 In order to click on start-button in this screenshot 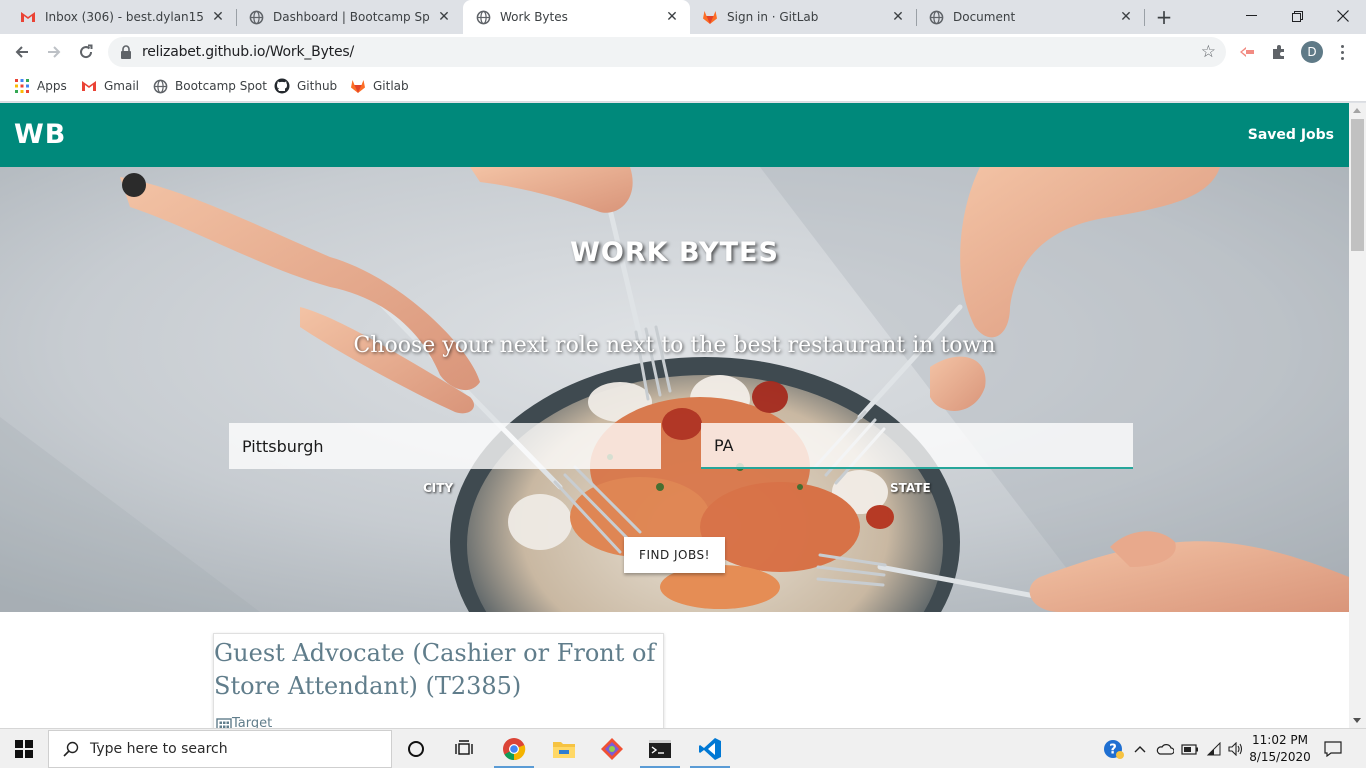, I will do `click(24, 748)`.